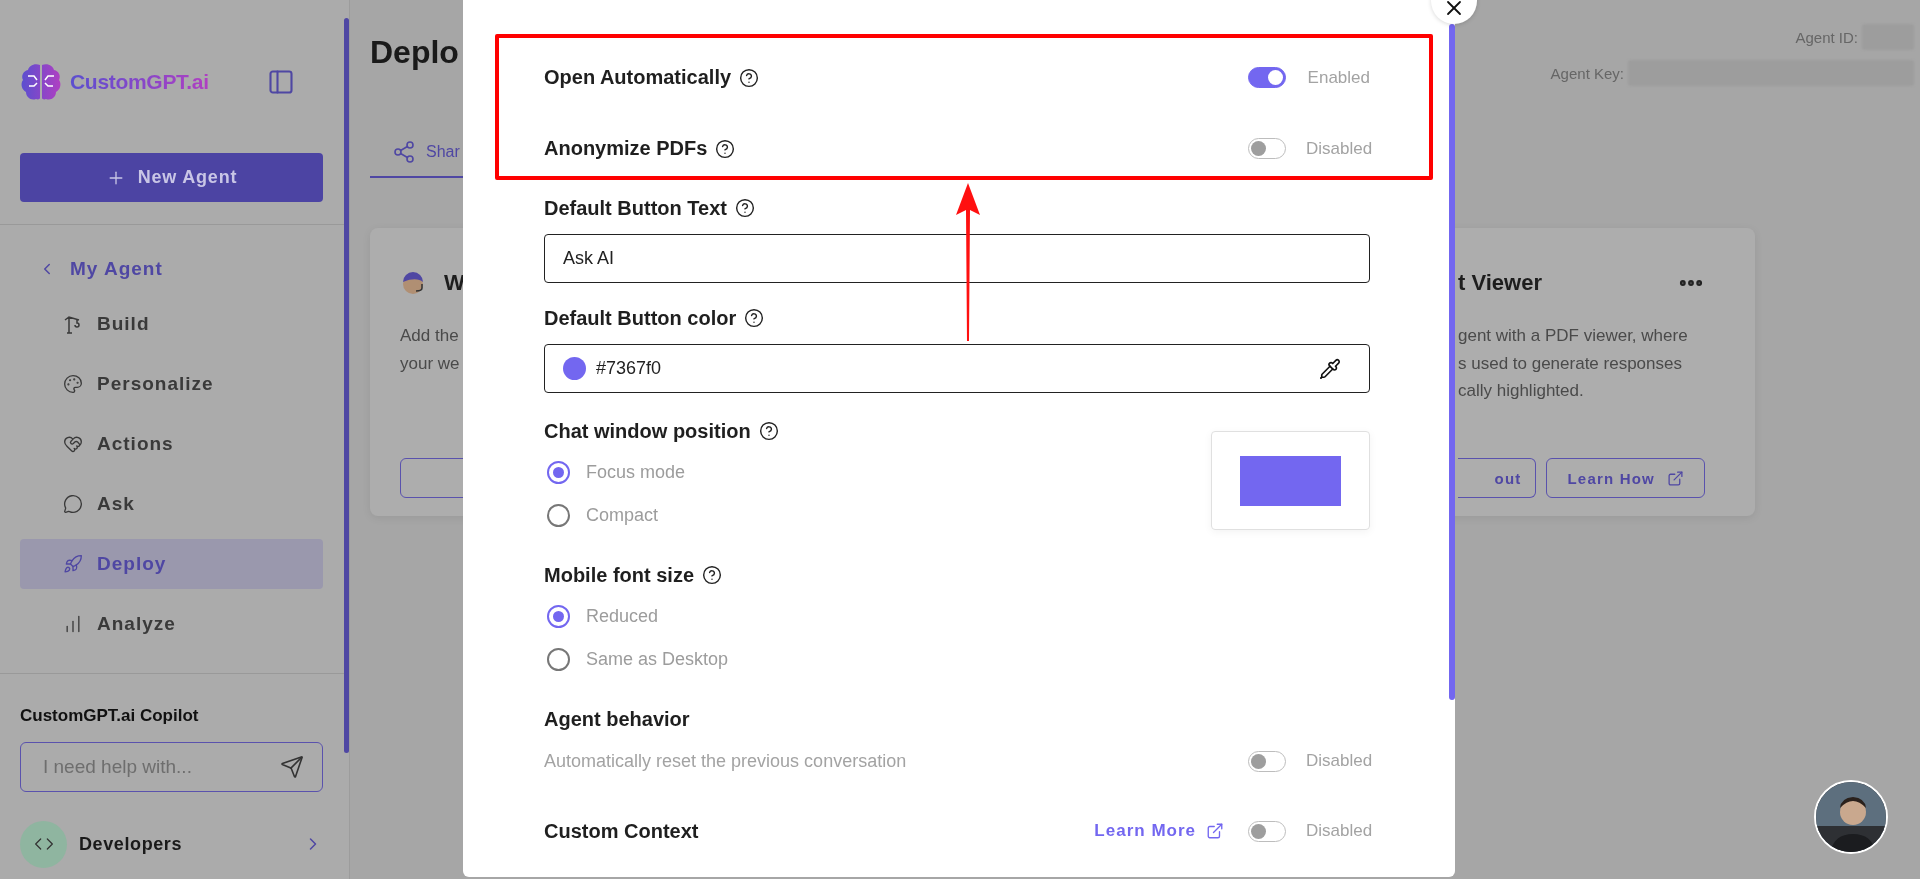 The width and height of the screenshot is (1920, 879). I want to click on brain-logo-icon, so click(41, 82).